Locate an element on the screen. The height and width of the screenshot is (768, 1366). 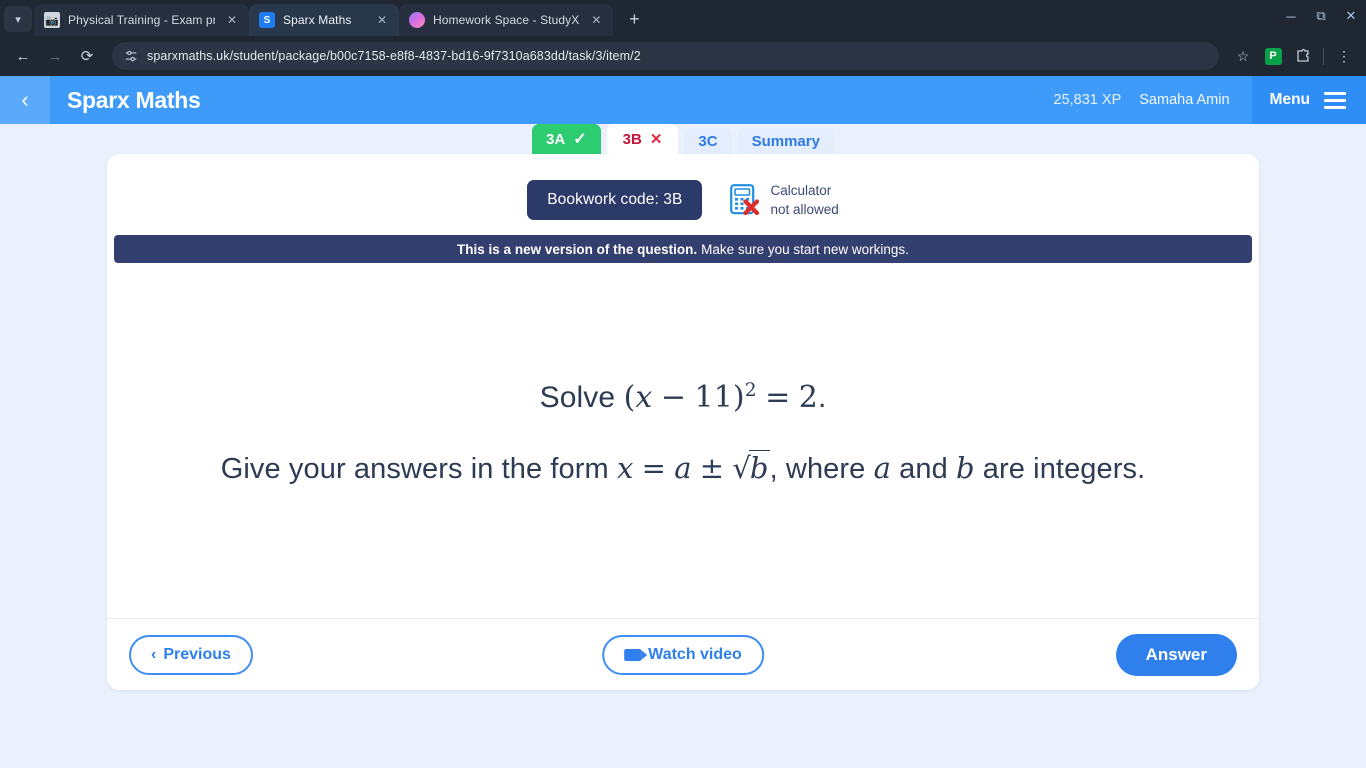
kebab-menu-icon: ⋮ is located at coordinates (1344, 56).